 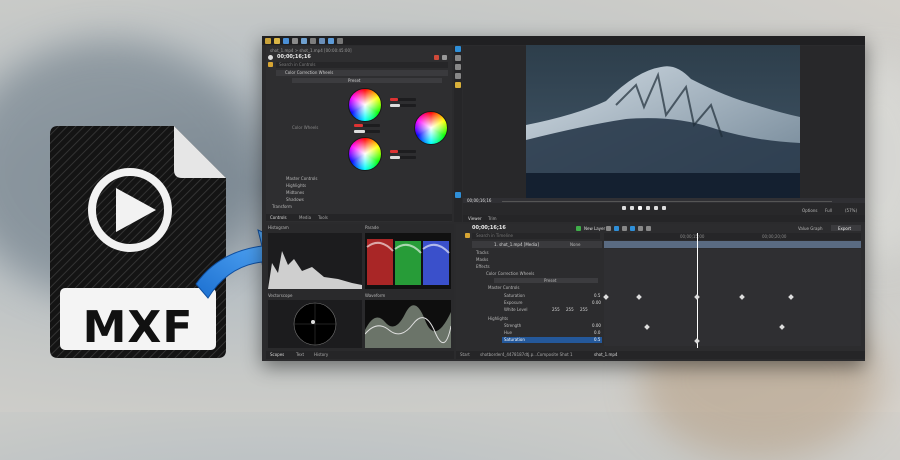 I want to click on timeline-ruler, so click(x=732, y=236).